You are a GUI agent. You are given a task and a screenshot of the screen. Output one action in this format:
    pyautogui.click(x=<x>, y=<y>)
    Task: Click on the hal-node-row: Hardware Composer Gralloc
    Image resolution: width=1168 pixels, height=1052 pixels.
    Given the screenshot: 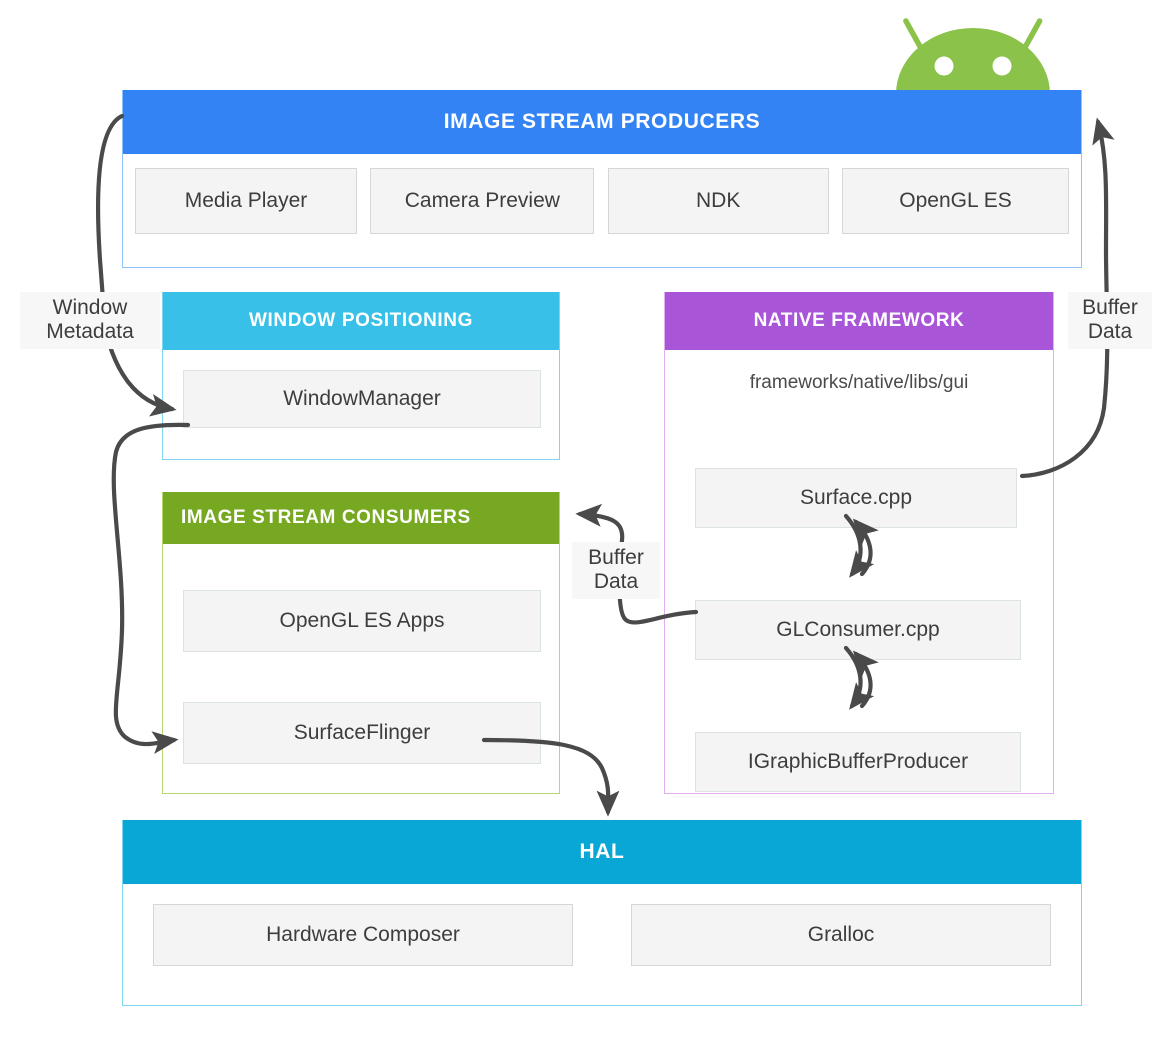 What is the action you would take?
    pyautogui.click(x=602, y=925)
    